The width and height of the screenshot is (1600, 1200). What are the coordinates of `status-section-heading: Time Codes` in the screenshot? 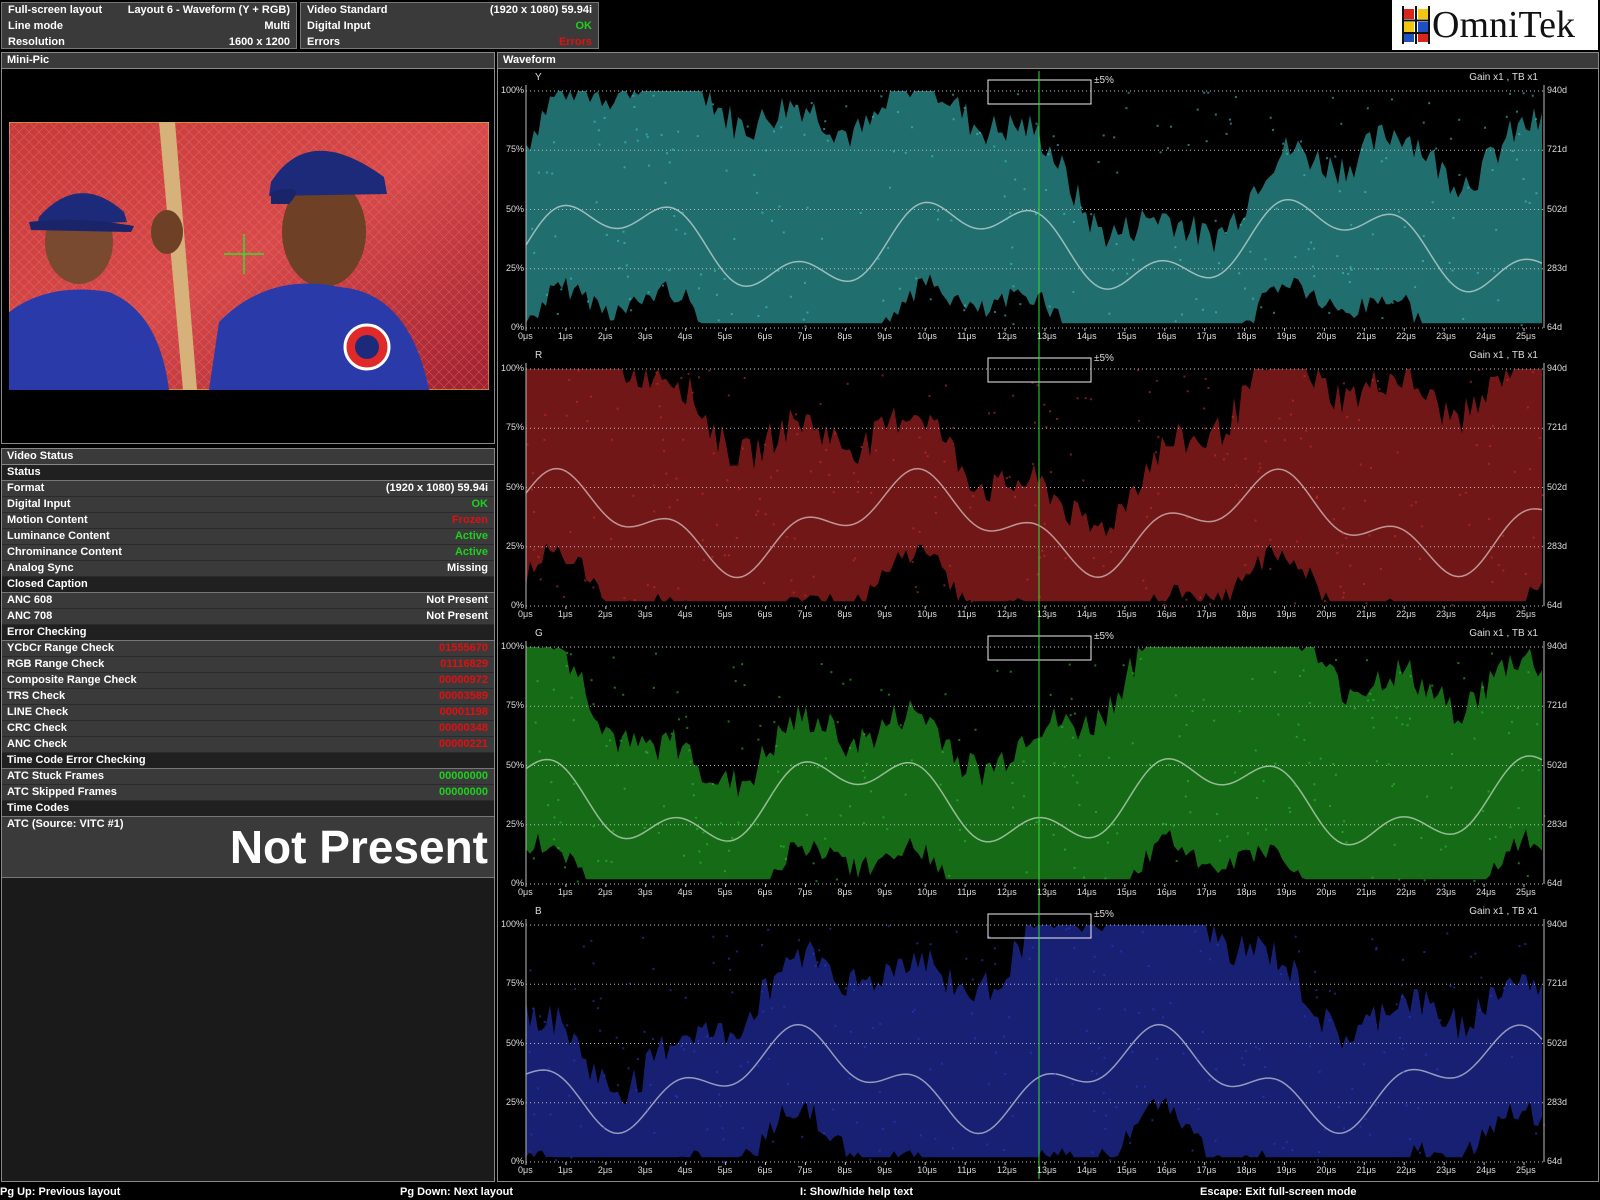 It's located at (248, 809).